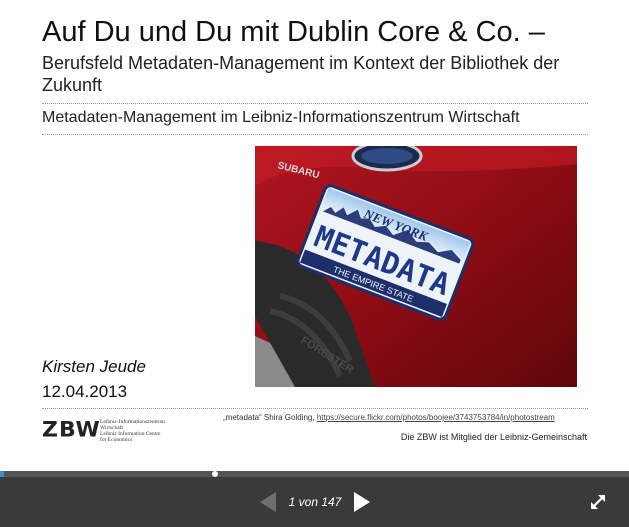  I want to click on player-controls: 1 von 147, so click(314, 502).